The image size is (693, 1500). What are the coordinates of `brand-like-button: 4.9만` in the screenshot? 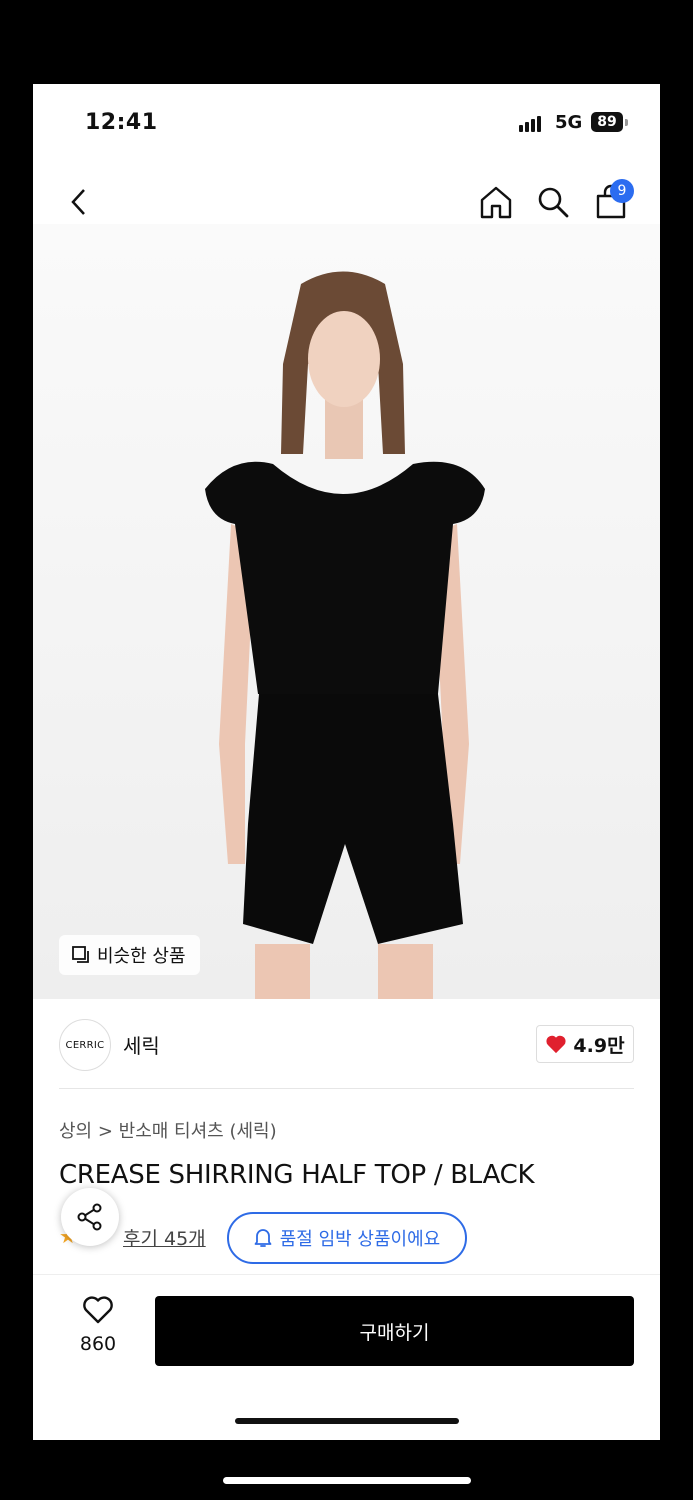 It's located at (585, 1044).